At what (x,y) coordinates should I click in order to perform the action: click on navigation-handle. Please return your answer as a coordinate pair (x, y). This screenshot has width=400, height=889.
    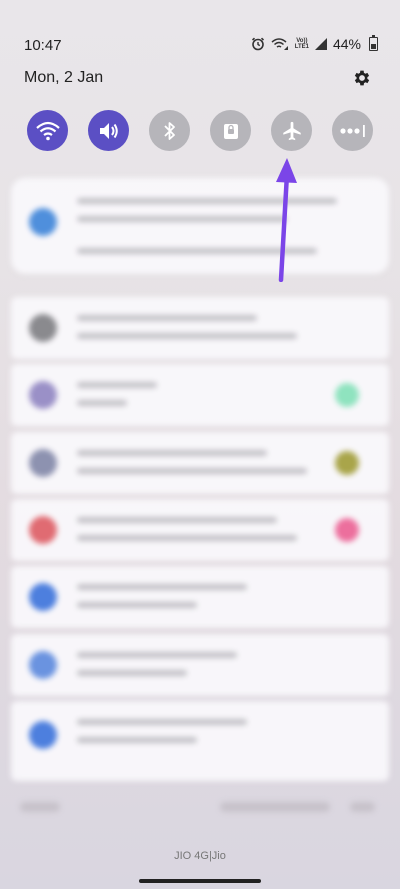
    Looking at the image, I should click on (200, 881).